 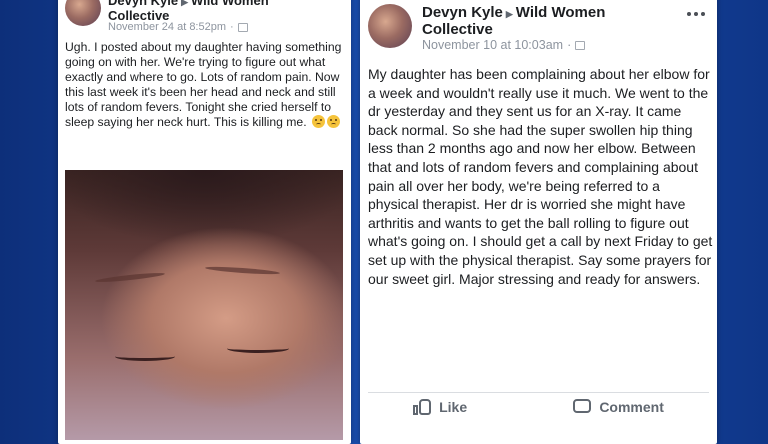 I want to click on post-author-line: Devyn Kyle ▶ Wild Women Collective, so click(x=542, y=21).